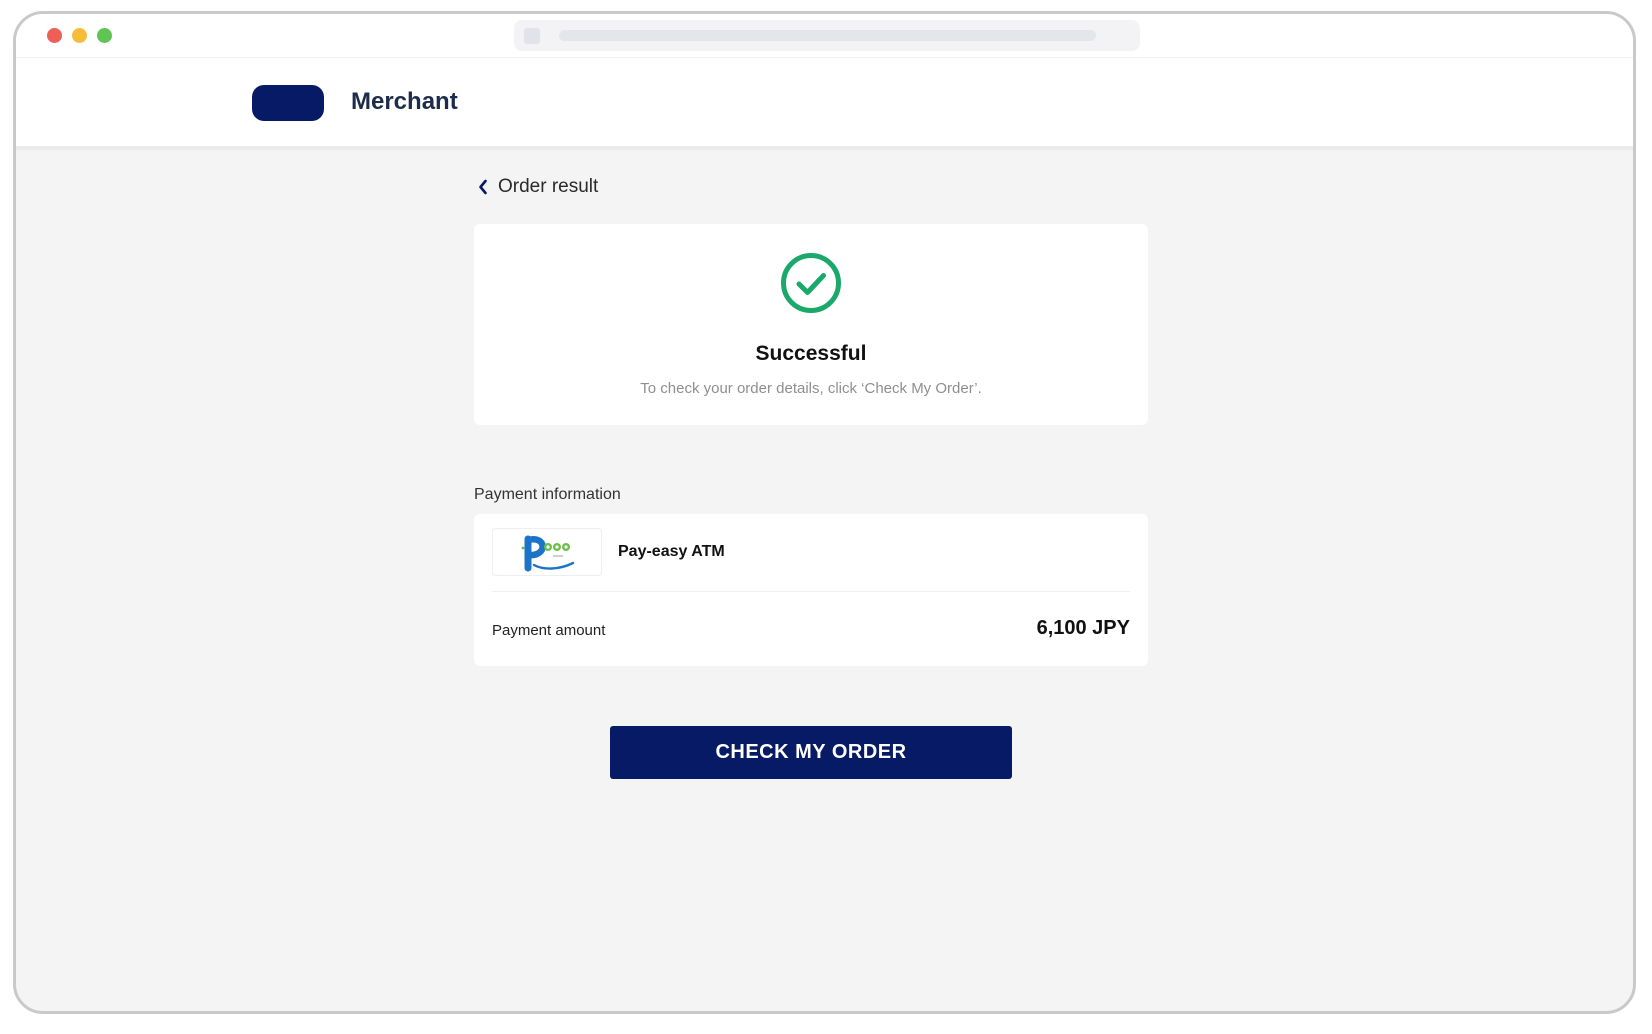 The width and height of the screenshot is (1652, 1034). I want to click on chevron-left-icon, so click(483, 187).